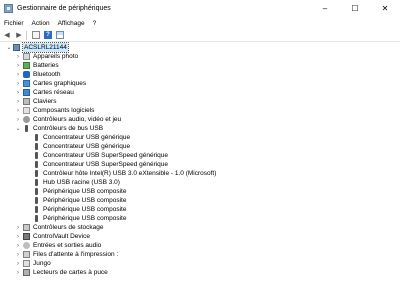  What do you see at coordinates (200, 110) in the screenshot?
I see `tree-item-composants-logiciels: › Composants logiciels` at bounding box center [200, 110].